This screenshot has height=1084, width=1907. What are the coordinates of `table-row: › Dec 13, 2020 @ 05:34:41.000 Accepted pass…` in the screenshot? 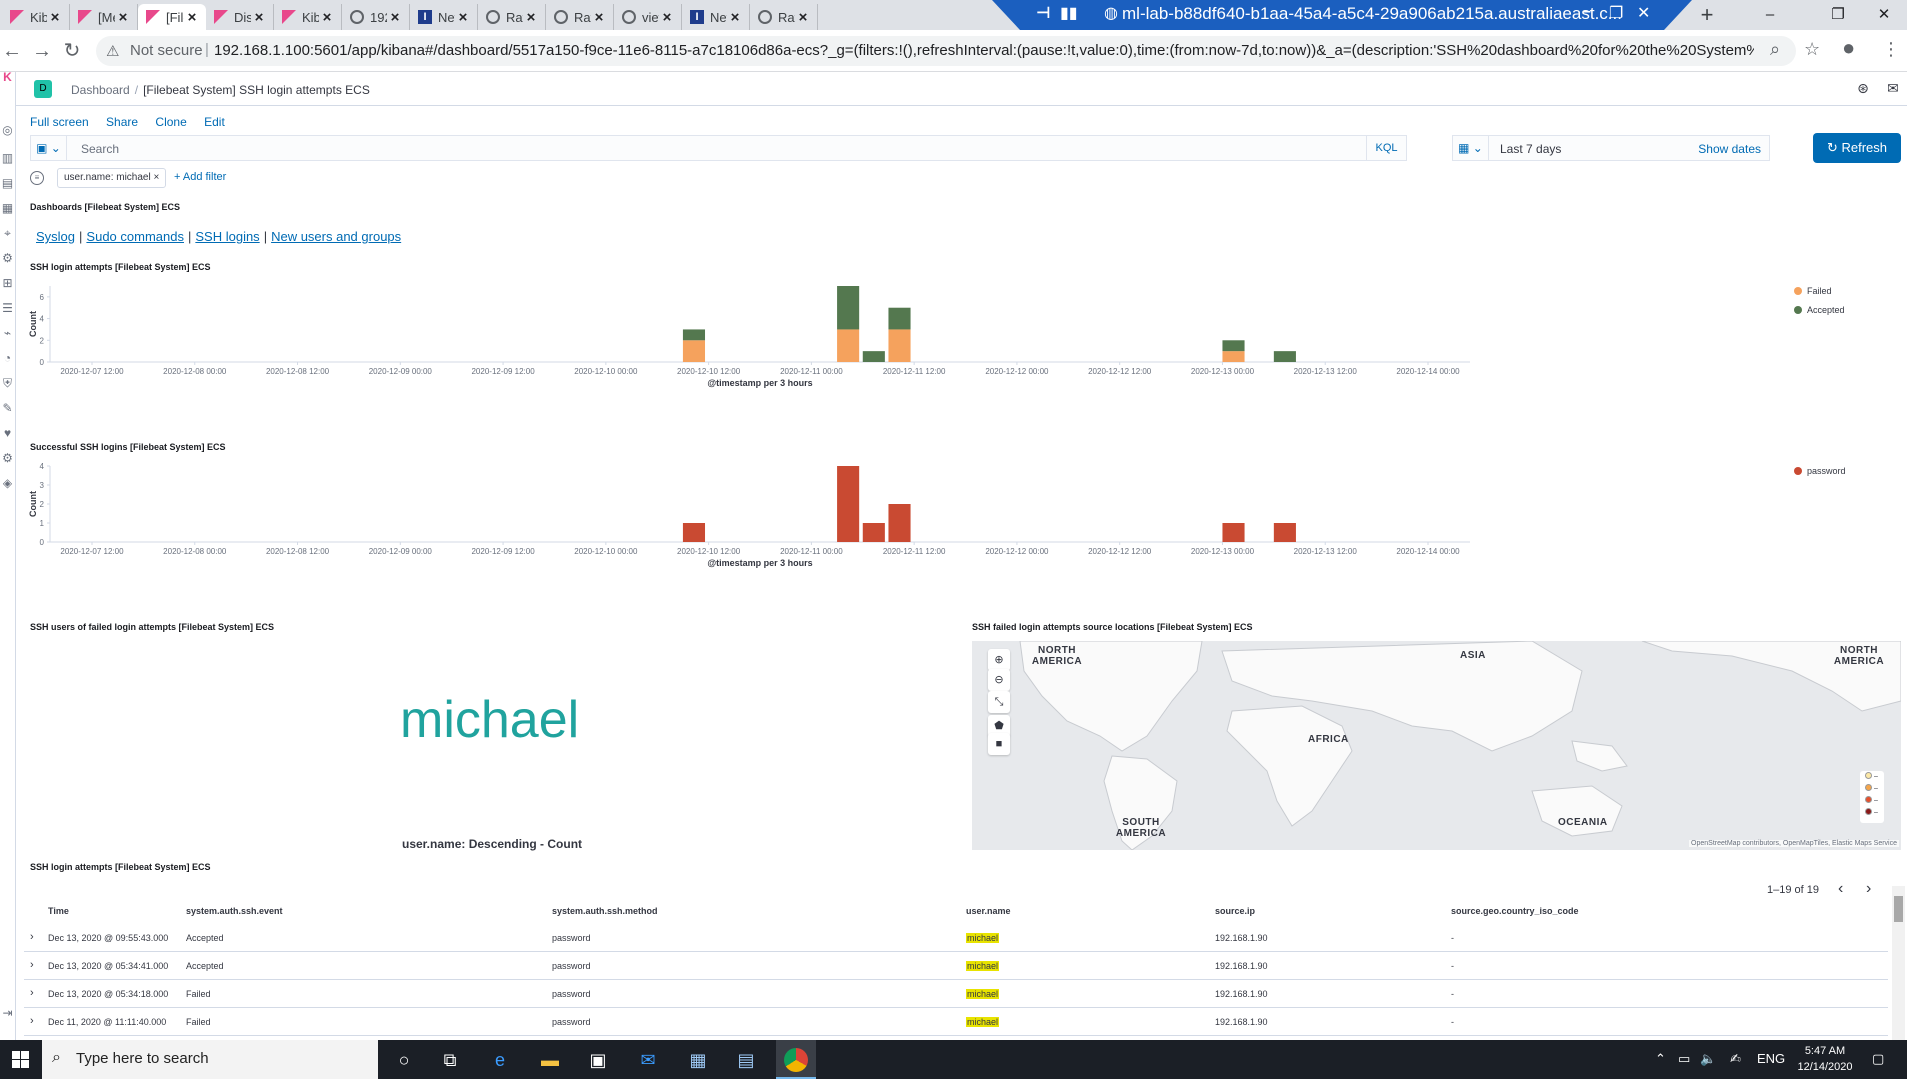 It's located at (956, 966).